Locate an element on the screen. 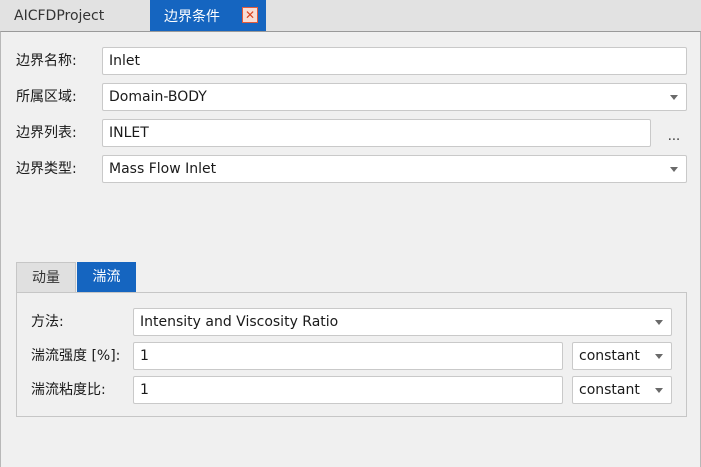 This screenshot has width=701, height=467. document-tab-bar: AICFDProject 边界条件 ✕ is located at coordinates (350, 15).